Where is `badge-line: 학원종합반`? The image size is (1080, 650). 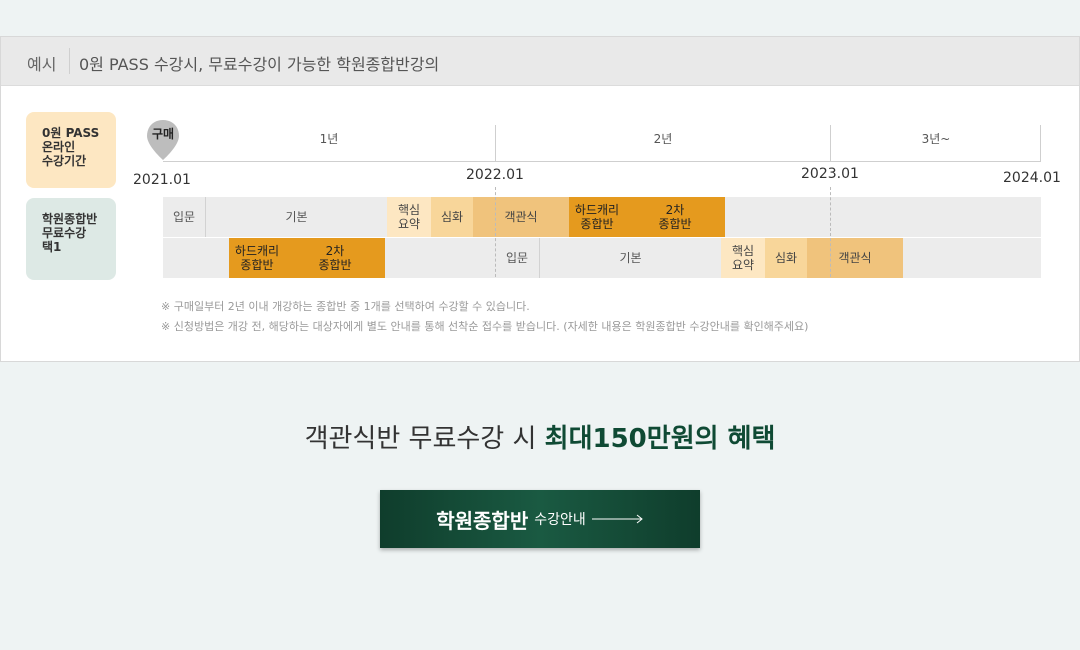 badge-line: 학원종합반 is located at coordinates (70, 219).